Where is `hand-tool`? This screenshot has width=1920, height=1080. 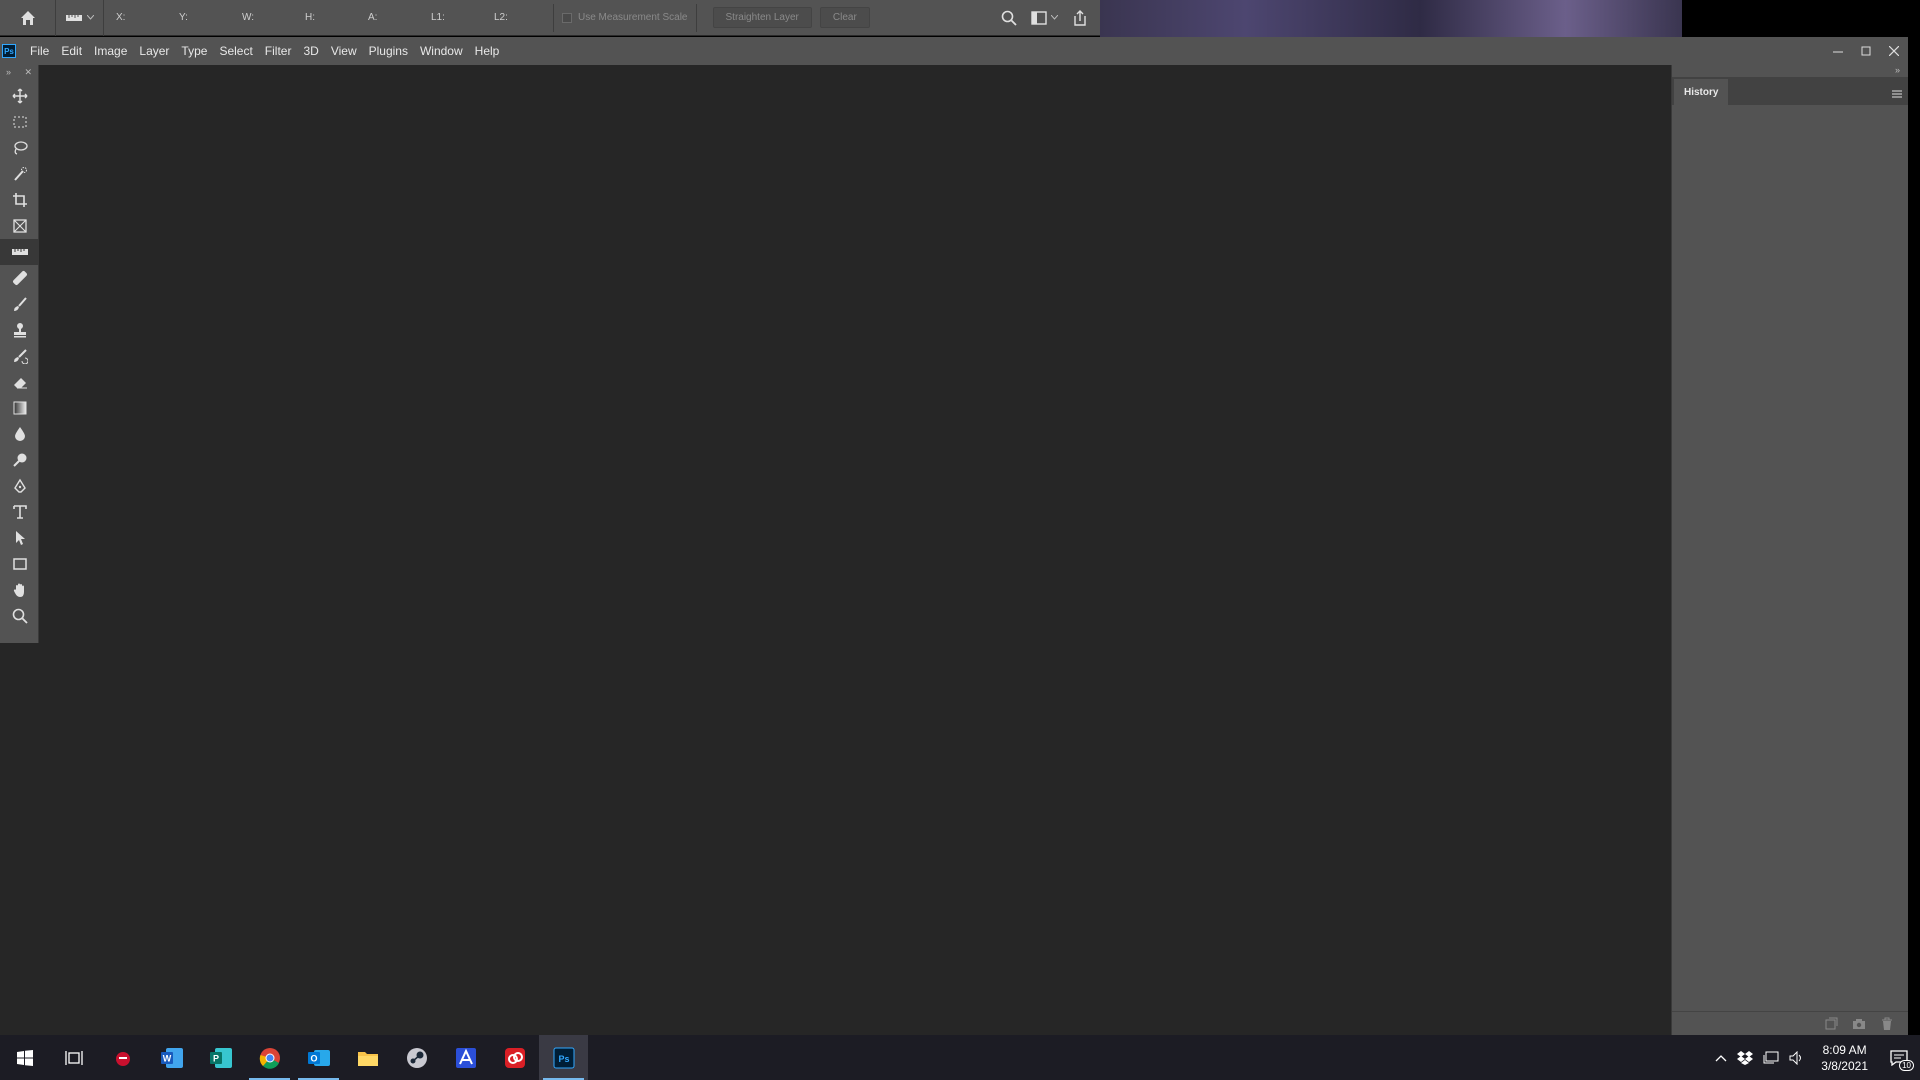
hand-tool is located at coordinates (19, 590).